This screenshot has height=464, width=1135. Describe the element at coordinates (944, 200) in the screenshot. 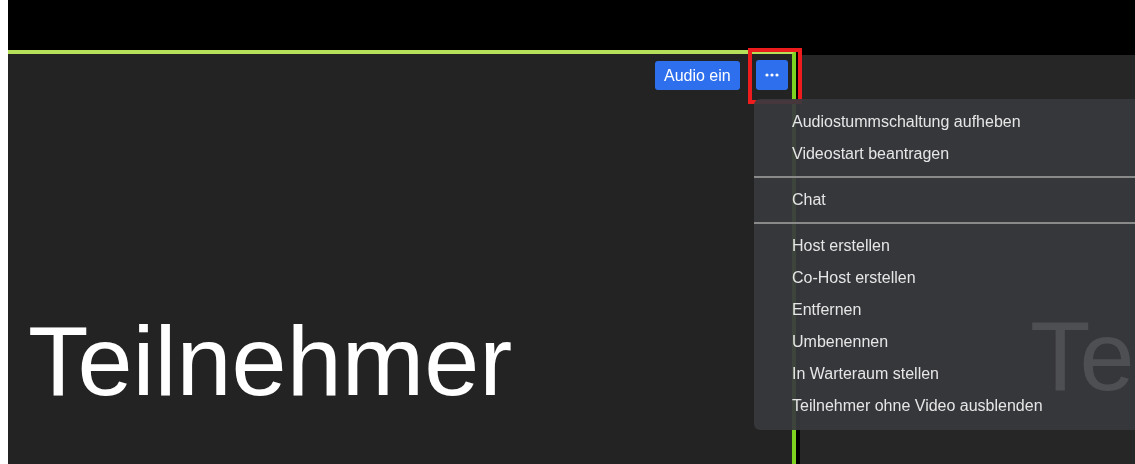

I see `menu-item: Chat` at that location.